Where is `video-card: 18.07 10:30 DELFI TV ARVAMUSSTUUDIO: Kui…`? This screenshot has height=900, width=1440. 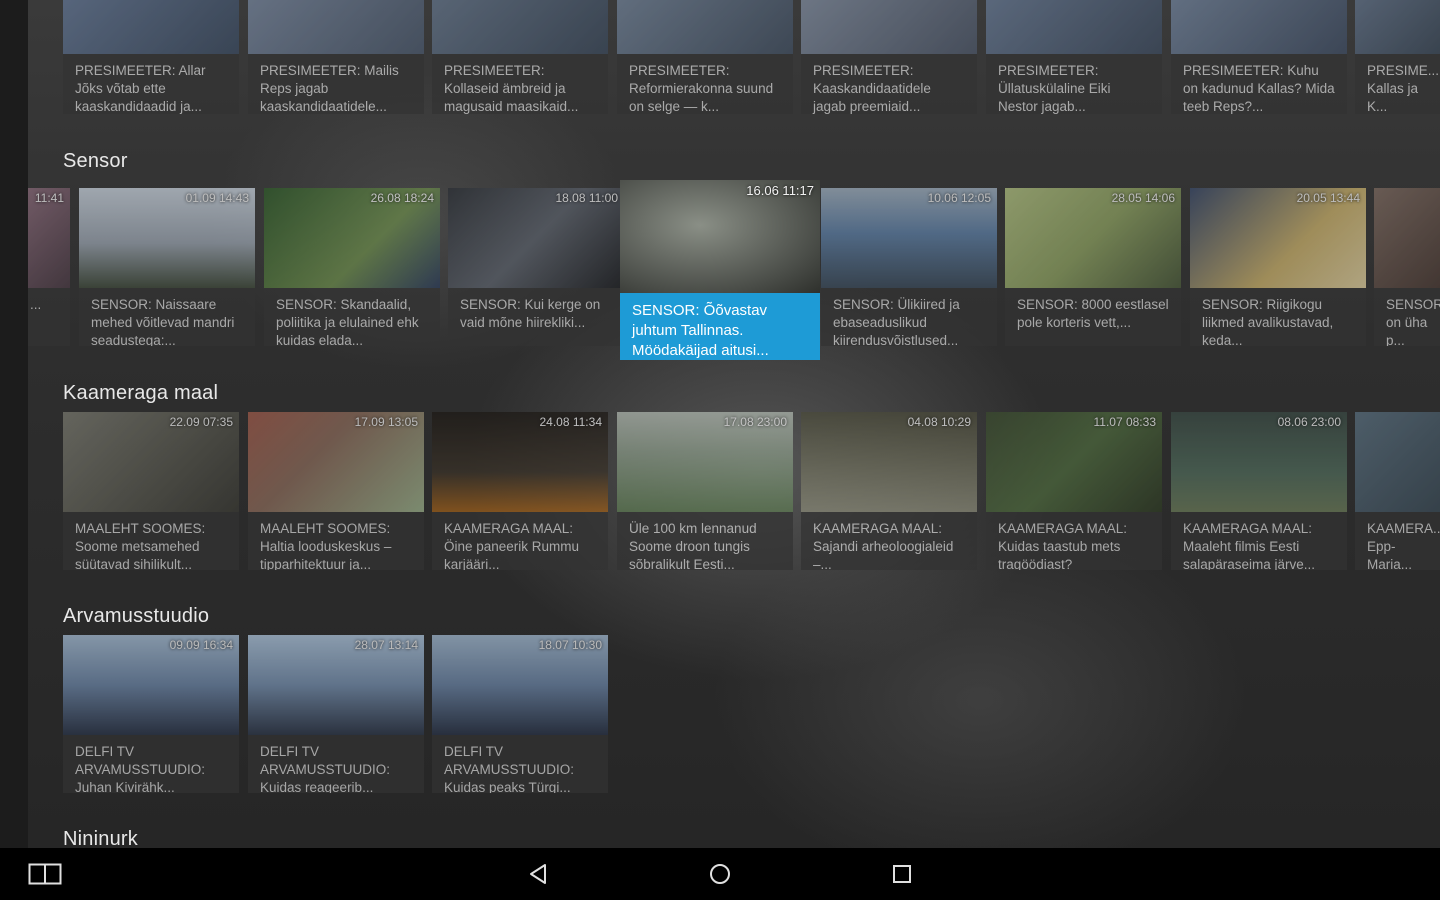 video-card: 18.07 10:30 DELFI TV ARVAMUSSTUUDIO: Kui… is located at coordinates (520, 714).